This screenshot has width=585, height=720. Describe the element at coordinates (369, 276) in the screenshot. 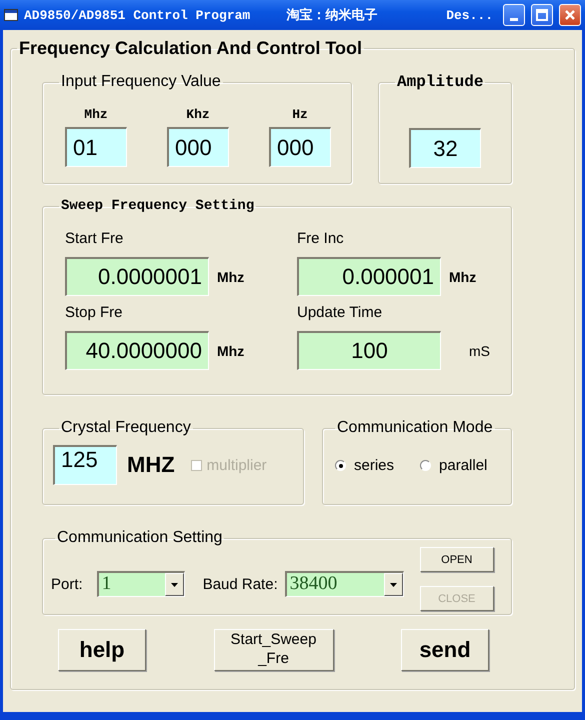

I see `sweep-field: 0.000001` at that location.